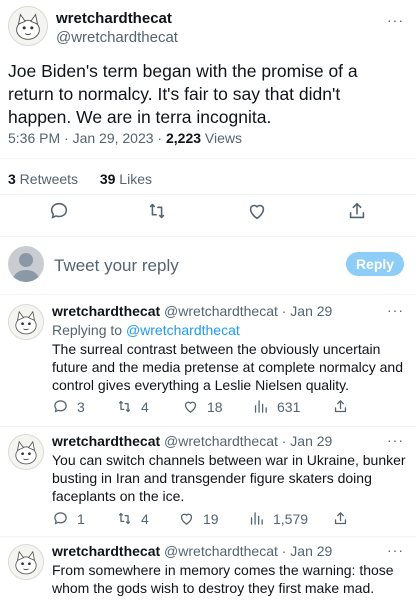  What do you see at coordinates (375, 264) in the screenshot?
I see `reply-button: Reply` at bounding box center [375, 264].